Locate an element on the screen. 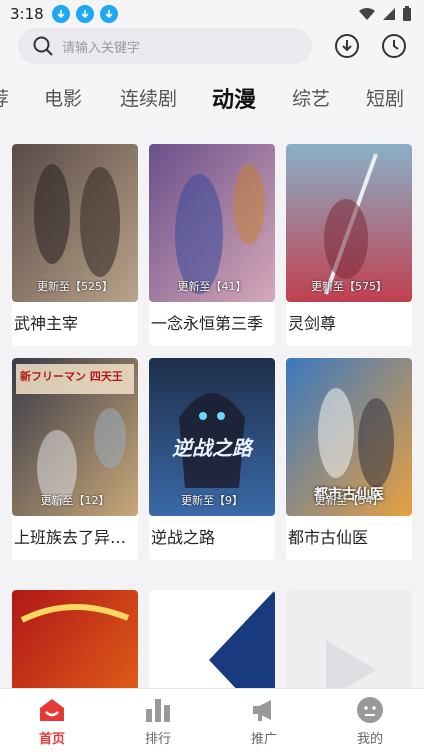 This screenshot has height=754, width=424. tab-short-drama: 短剧 is located at coordinates (385, 97).